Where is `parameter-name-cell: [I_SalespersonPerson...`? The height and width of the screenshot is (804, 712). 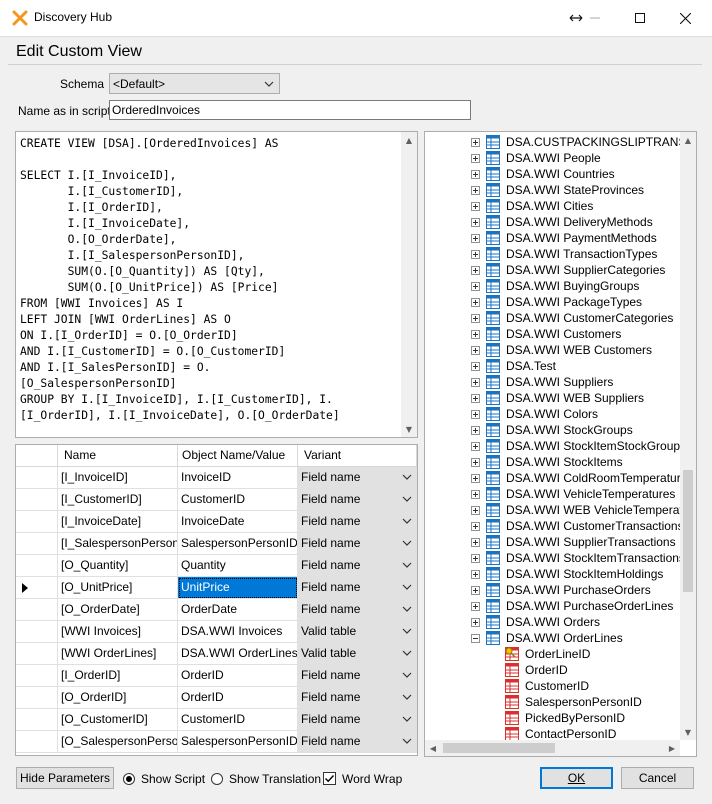
parameter-name-cell: [I_SalespersonPerson... is located at coordinates (118, 544).